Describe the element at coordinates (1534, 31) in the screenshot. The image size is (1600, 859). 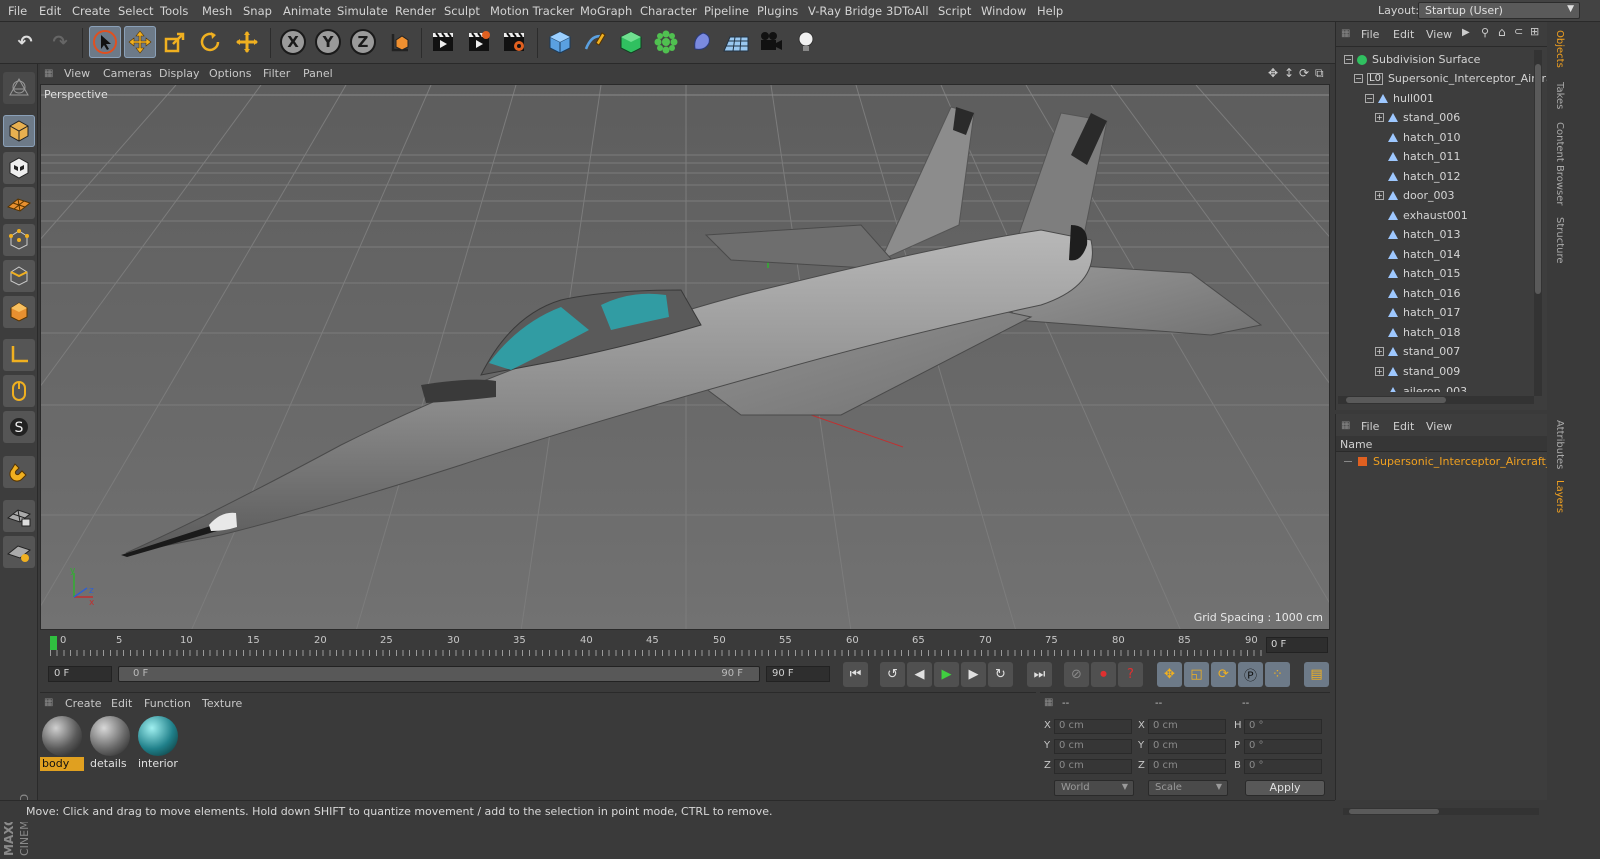
I see `new-window-icon: ⊞` at that location.